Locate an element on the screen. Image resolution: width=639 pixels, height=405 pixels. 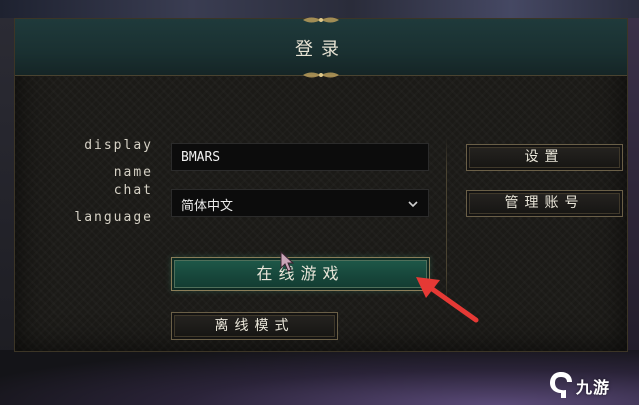
watermark-logo: 九游 is located at coordinates (592, 385).